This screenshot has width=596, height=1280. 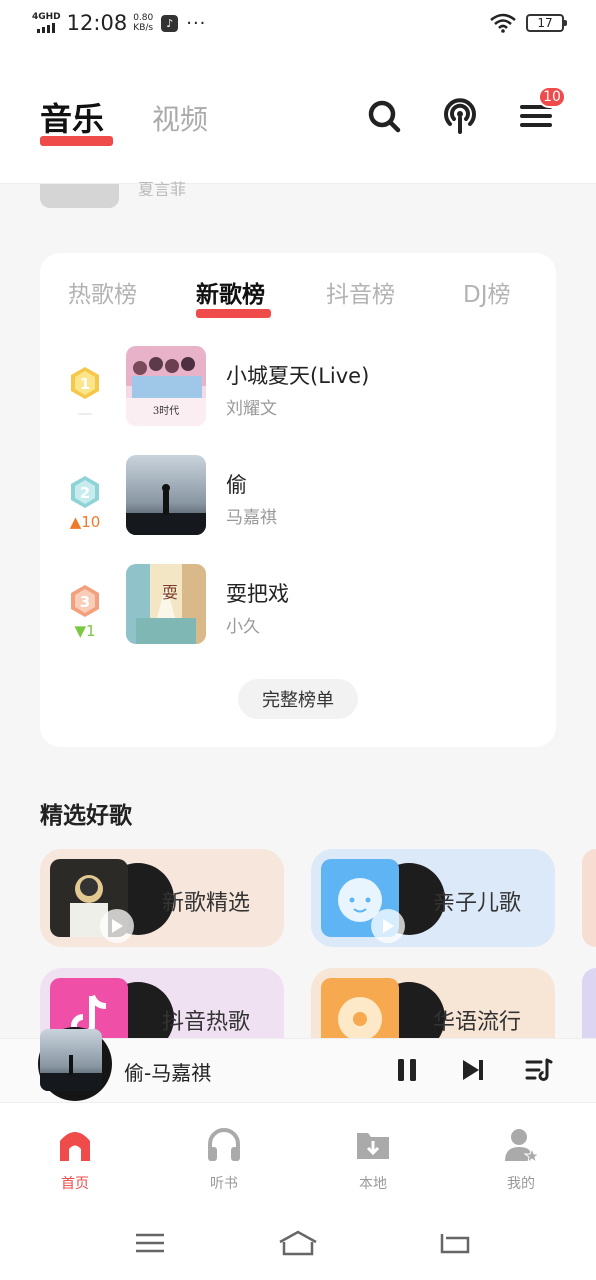 I want to click on mini-player: 偷-马嘉祺, so click(x=298, y=1064).